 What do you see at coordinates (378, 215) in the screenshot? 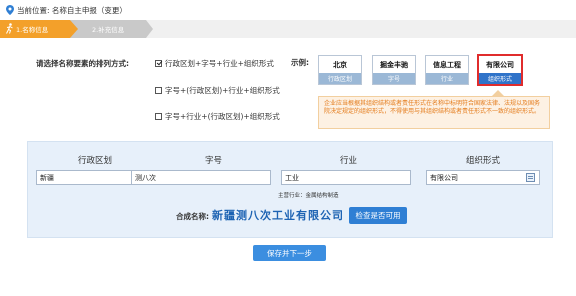
I see `check-availability-button: 检查是否可用` at bounding box center [378, 215].